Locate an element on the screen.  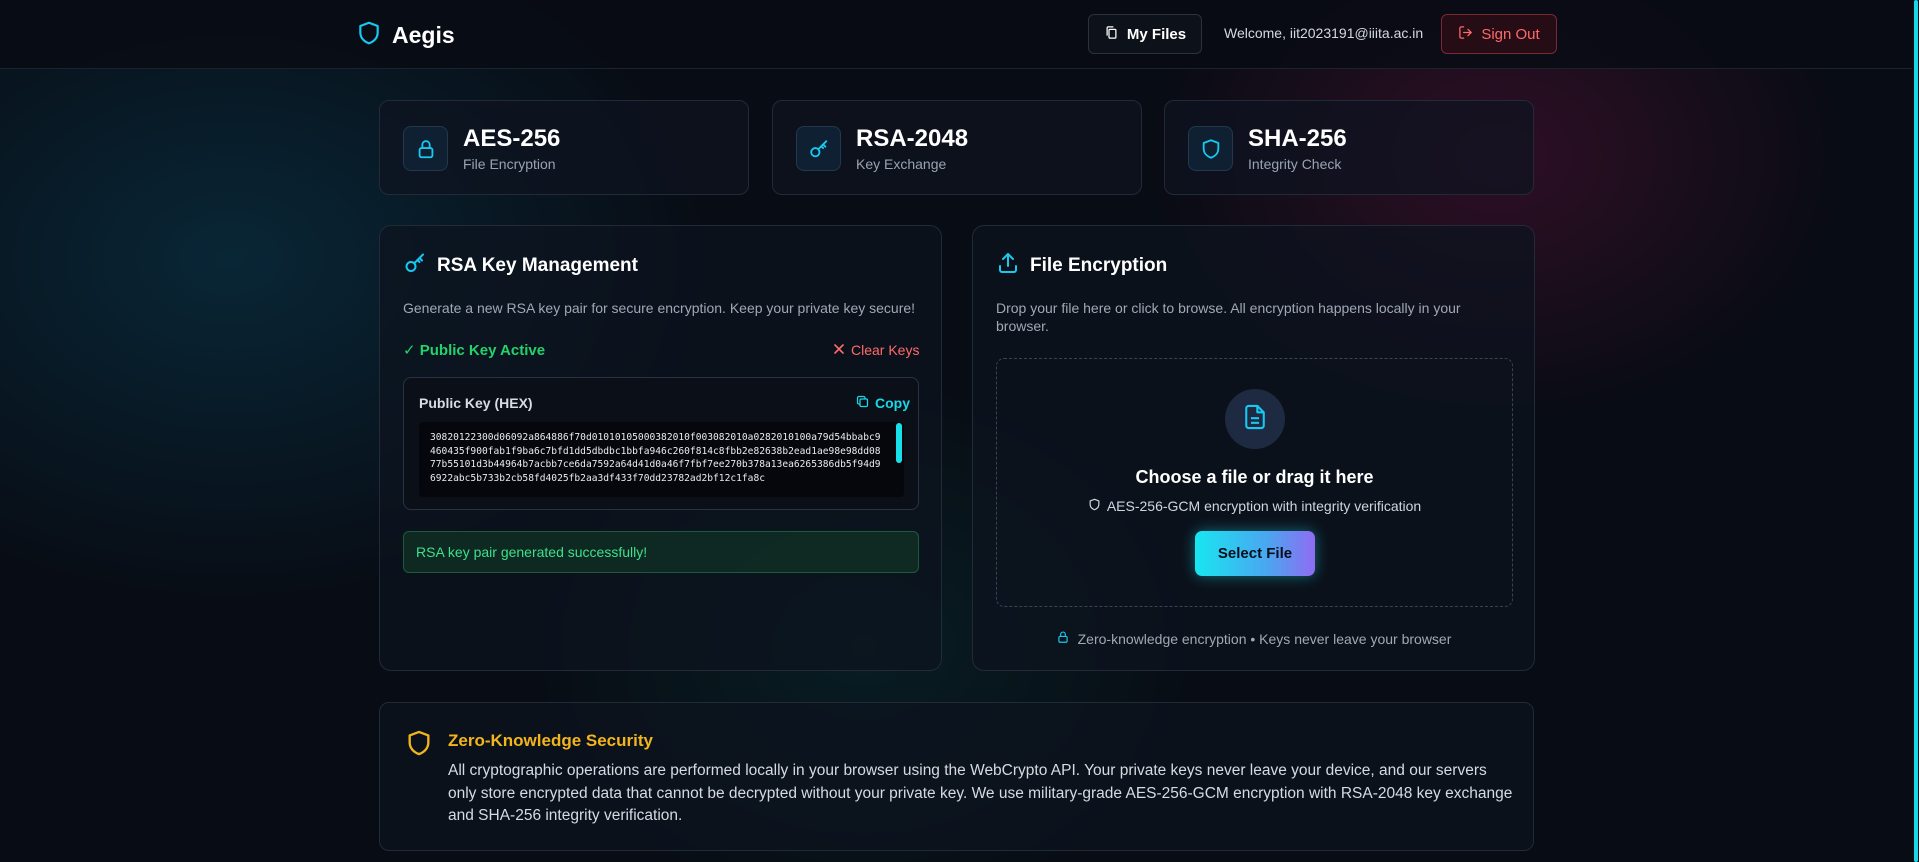
files-icon is located at coordinates (1111, 34).